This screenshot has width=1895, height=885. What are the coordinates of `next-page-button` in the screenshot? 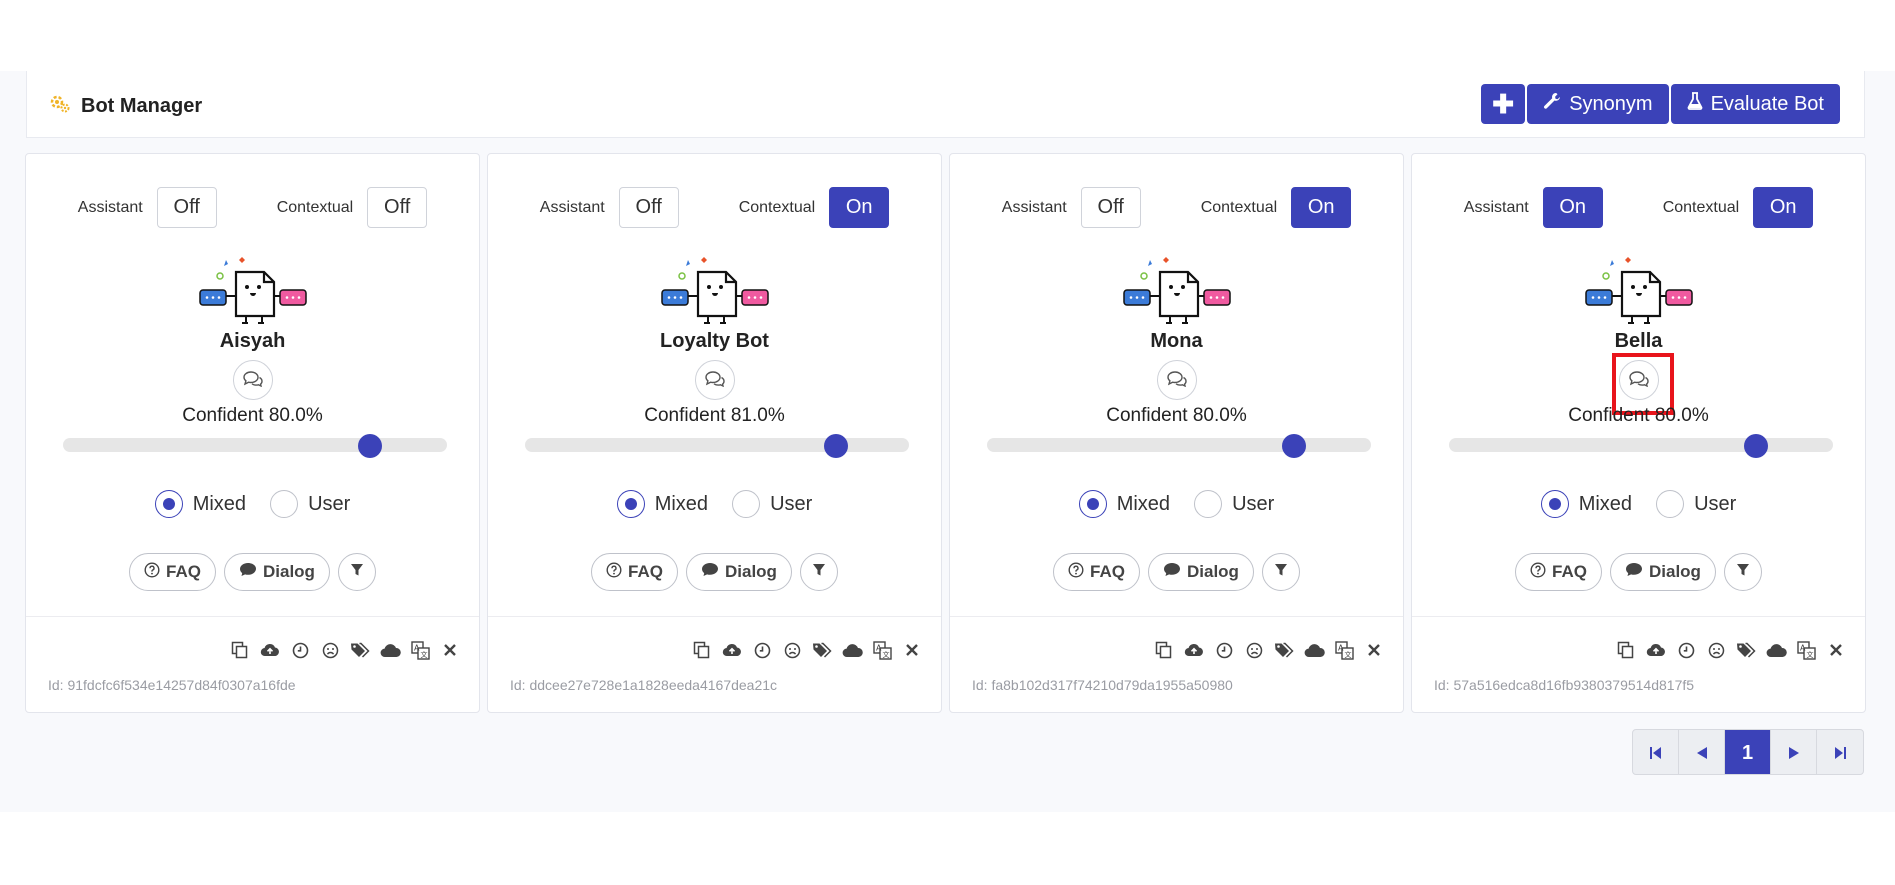 It's located at (1794, 752).